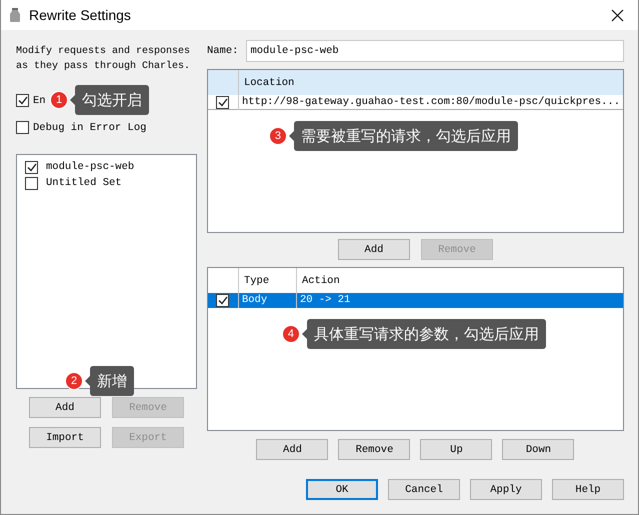 This screenshot has height=515, width=639. Describe the element at coordinates (112, 100) in the screenshot. I see `annotation-tooltip: 勾选开启` at that location.